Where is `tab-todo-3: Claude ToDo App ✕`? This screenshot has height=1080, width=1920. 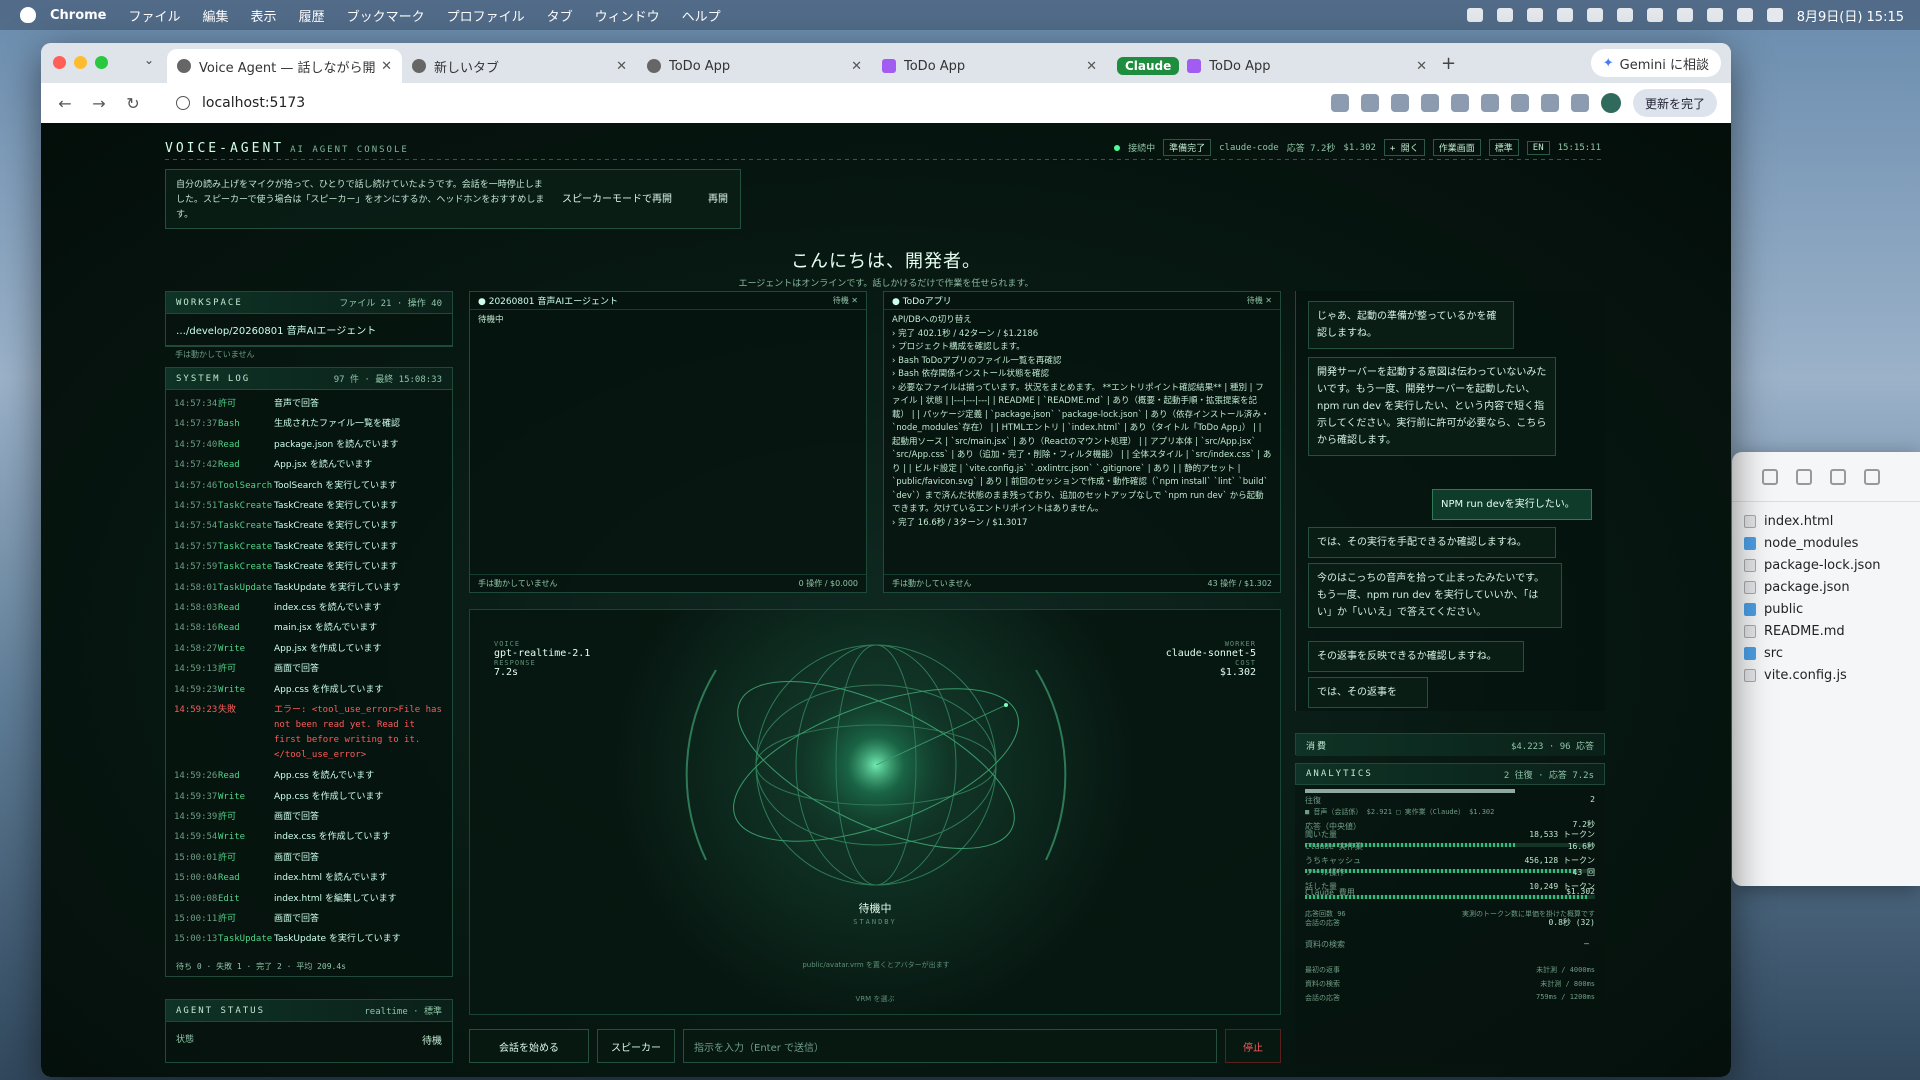
tab-todo-3: Claude ToDo App ✕ is located at coordinates (1272, 66).